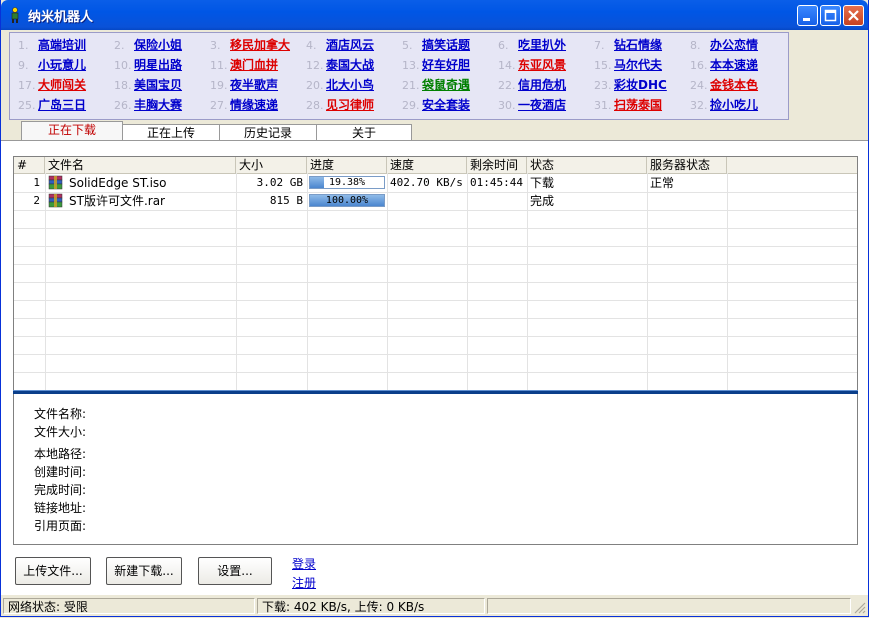 This screenshot has height=618, width=869. What do you see at coordinates (364, 132) in the screenshot?
I see `tab-about: 关于` at bounding box center [364, 132].